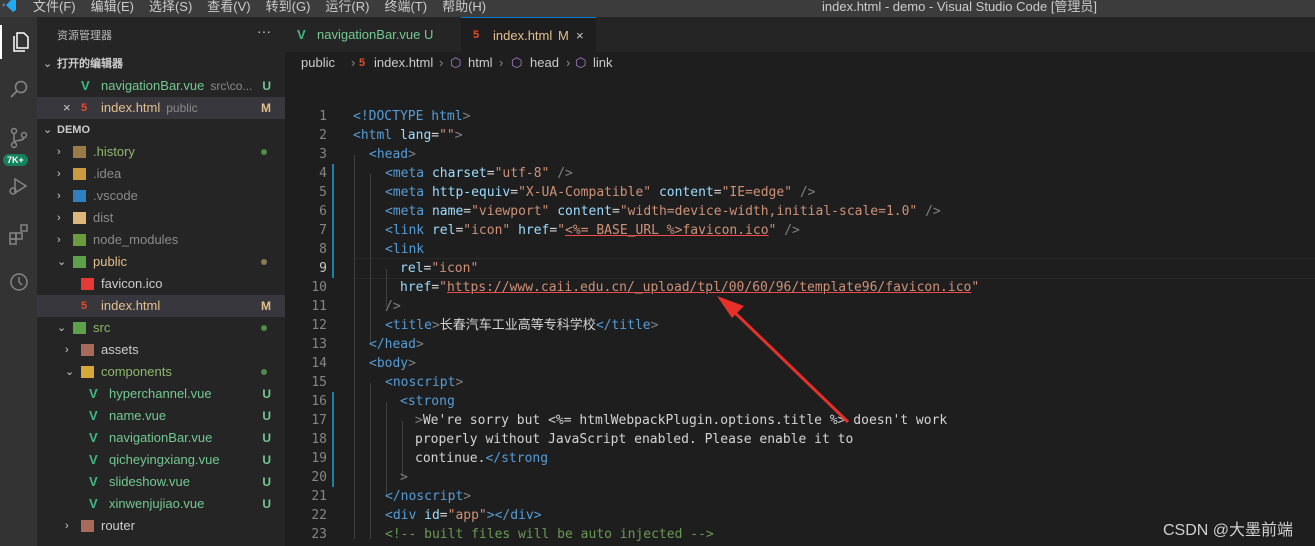 This screenshot has height=546, width=1315. I want to click on tree-label: .vscode, so click(115, 195).